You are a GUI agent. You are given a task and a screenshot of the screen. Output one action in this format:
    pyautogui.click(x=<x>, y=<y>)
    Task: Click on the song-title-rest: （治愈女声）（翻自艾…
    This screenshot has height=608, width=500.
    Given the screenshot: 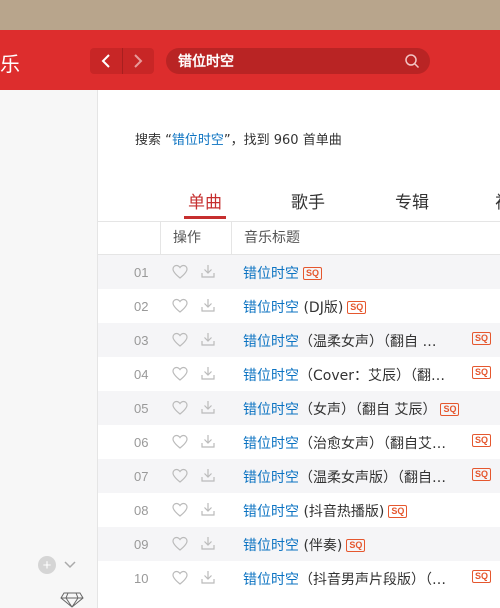 What is the action you would take?
    pyautogui.click(x=372, y=444)
    